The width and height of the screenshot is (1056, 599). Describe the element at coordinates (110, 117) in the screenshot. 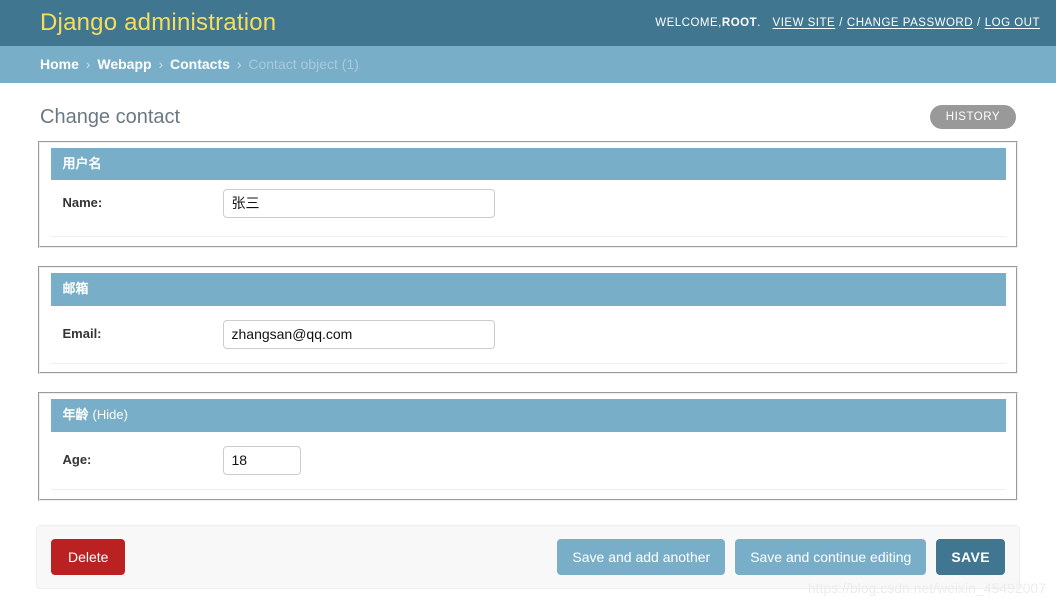

I see `page-title: Change contact` at that location.